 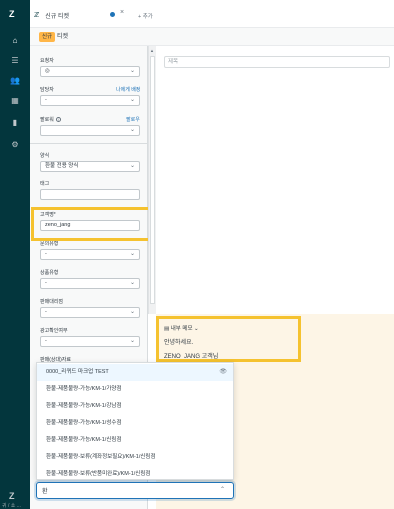 What do you see at coordinates (47, 61) in the screenshot?
I see `requester-label: 요청자` at bounding box center [47, 61].